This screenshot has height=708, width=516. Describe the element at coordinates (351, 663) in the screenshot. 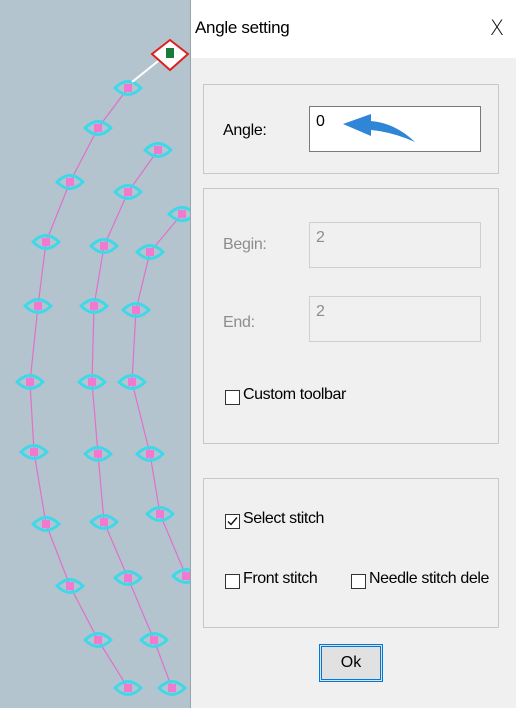

I see `ok-button: Ok` at that location.